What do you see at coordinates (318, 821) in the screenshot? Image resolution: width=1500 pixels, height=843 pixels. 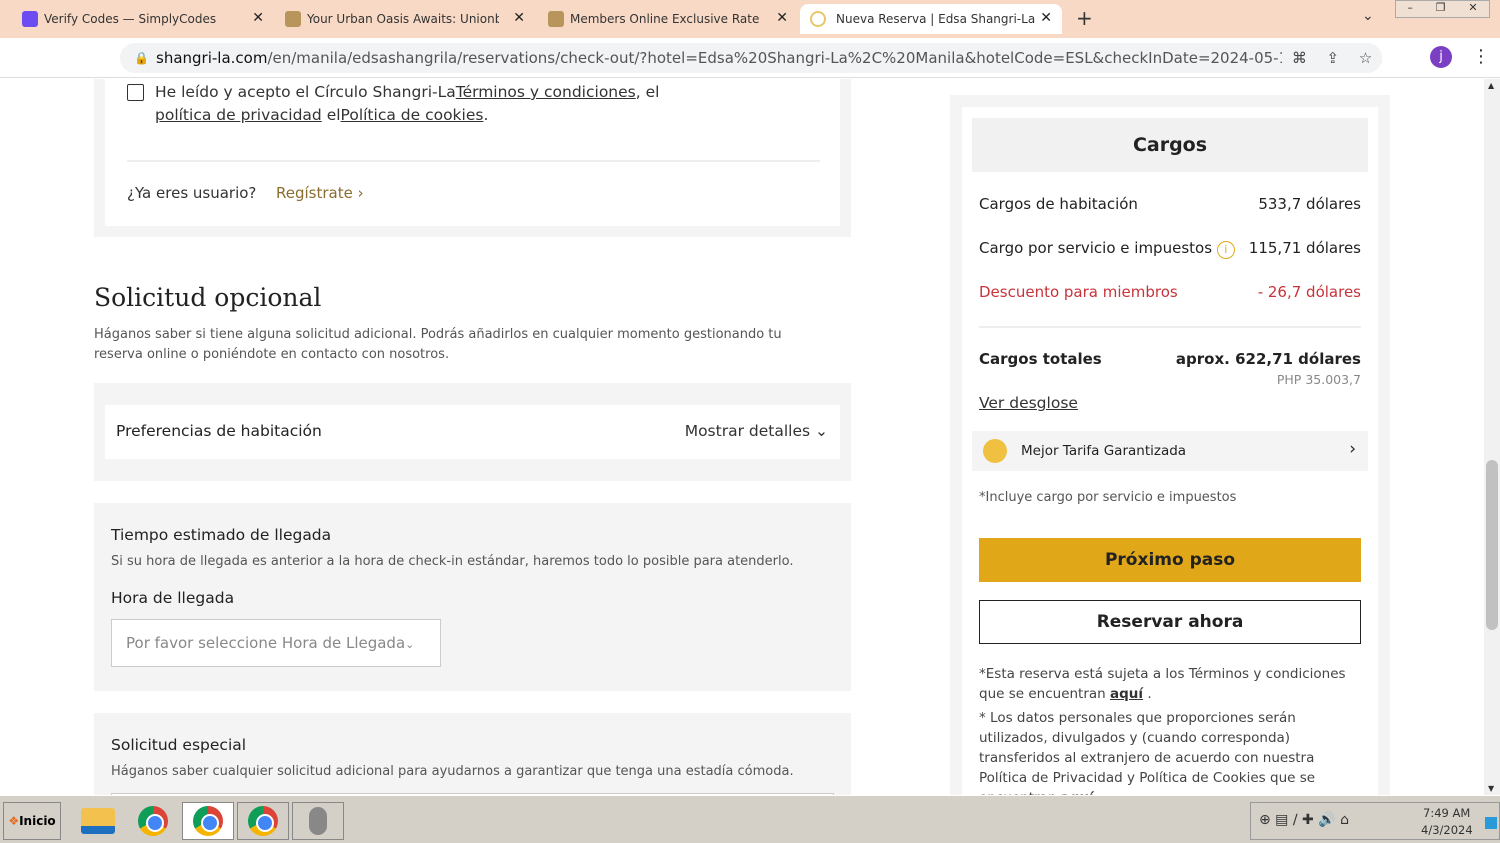 I see `mouse-icon` at bounding box center [318, 821].